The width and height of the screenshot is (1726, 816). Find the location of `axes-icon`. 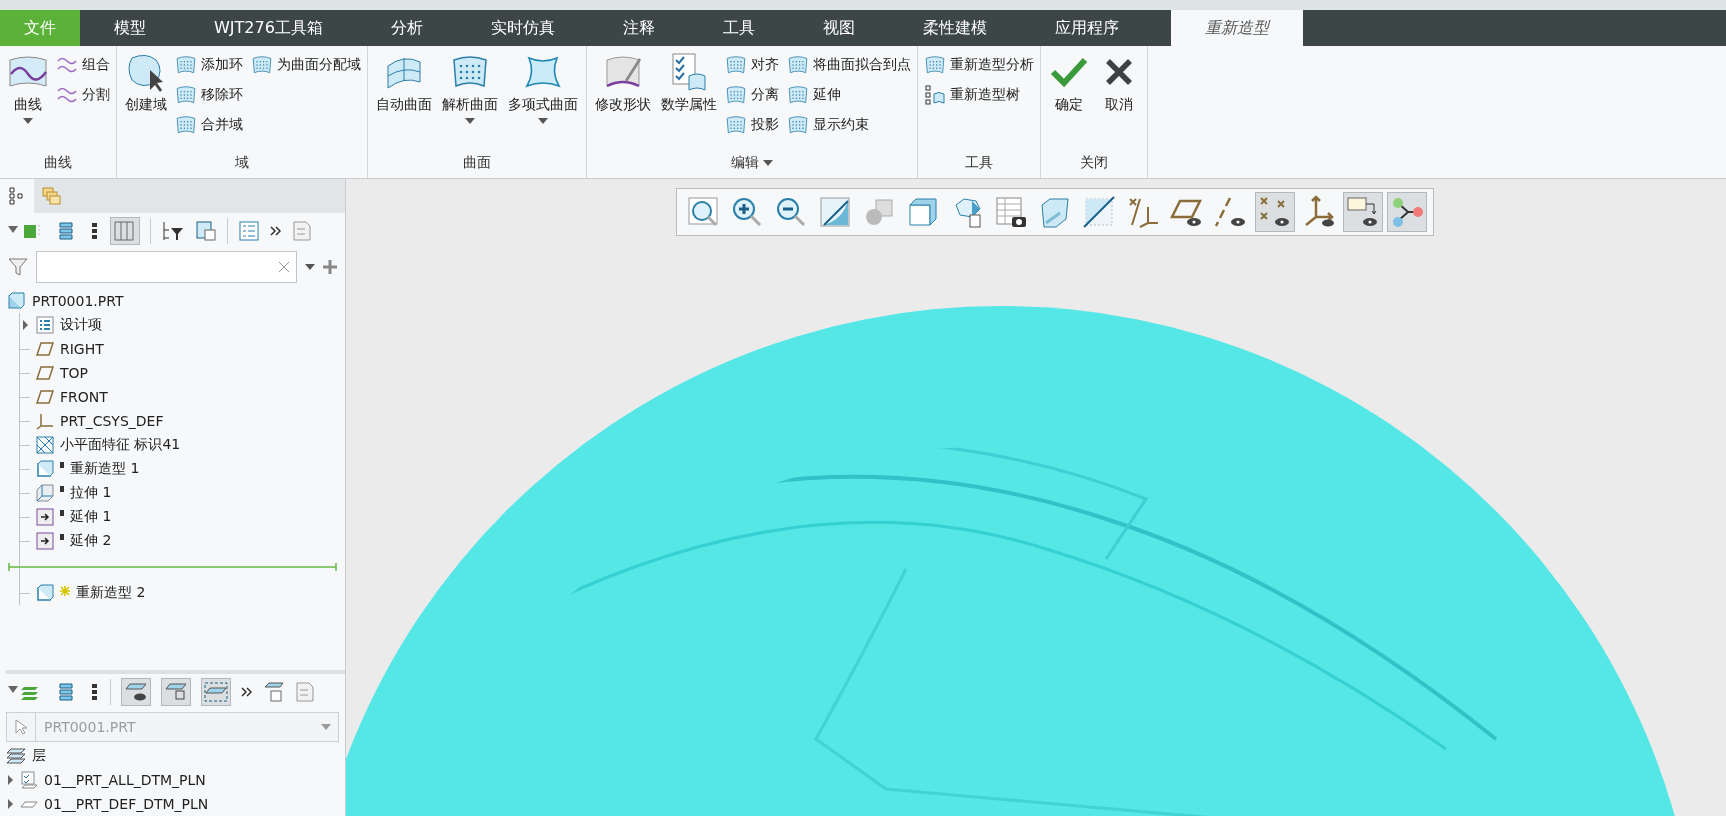

axes-icon is located at coordinates (45, 421).